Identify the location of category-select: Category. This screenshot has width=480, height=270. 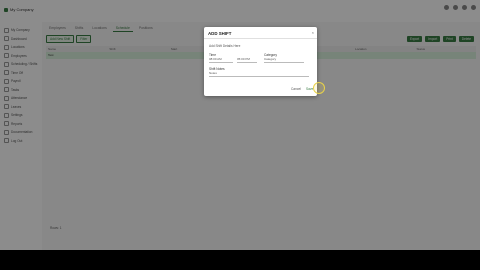
(284, 60).